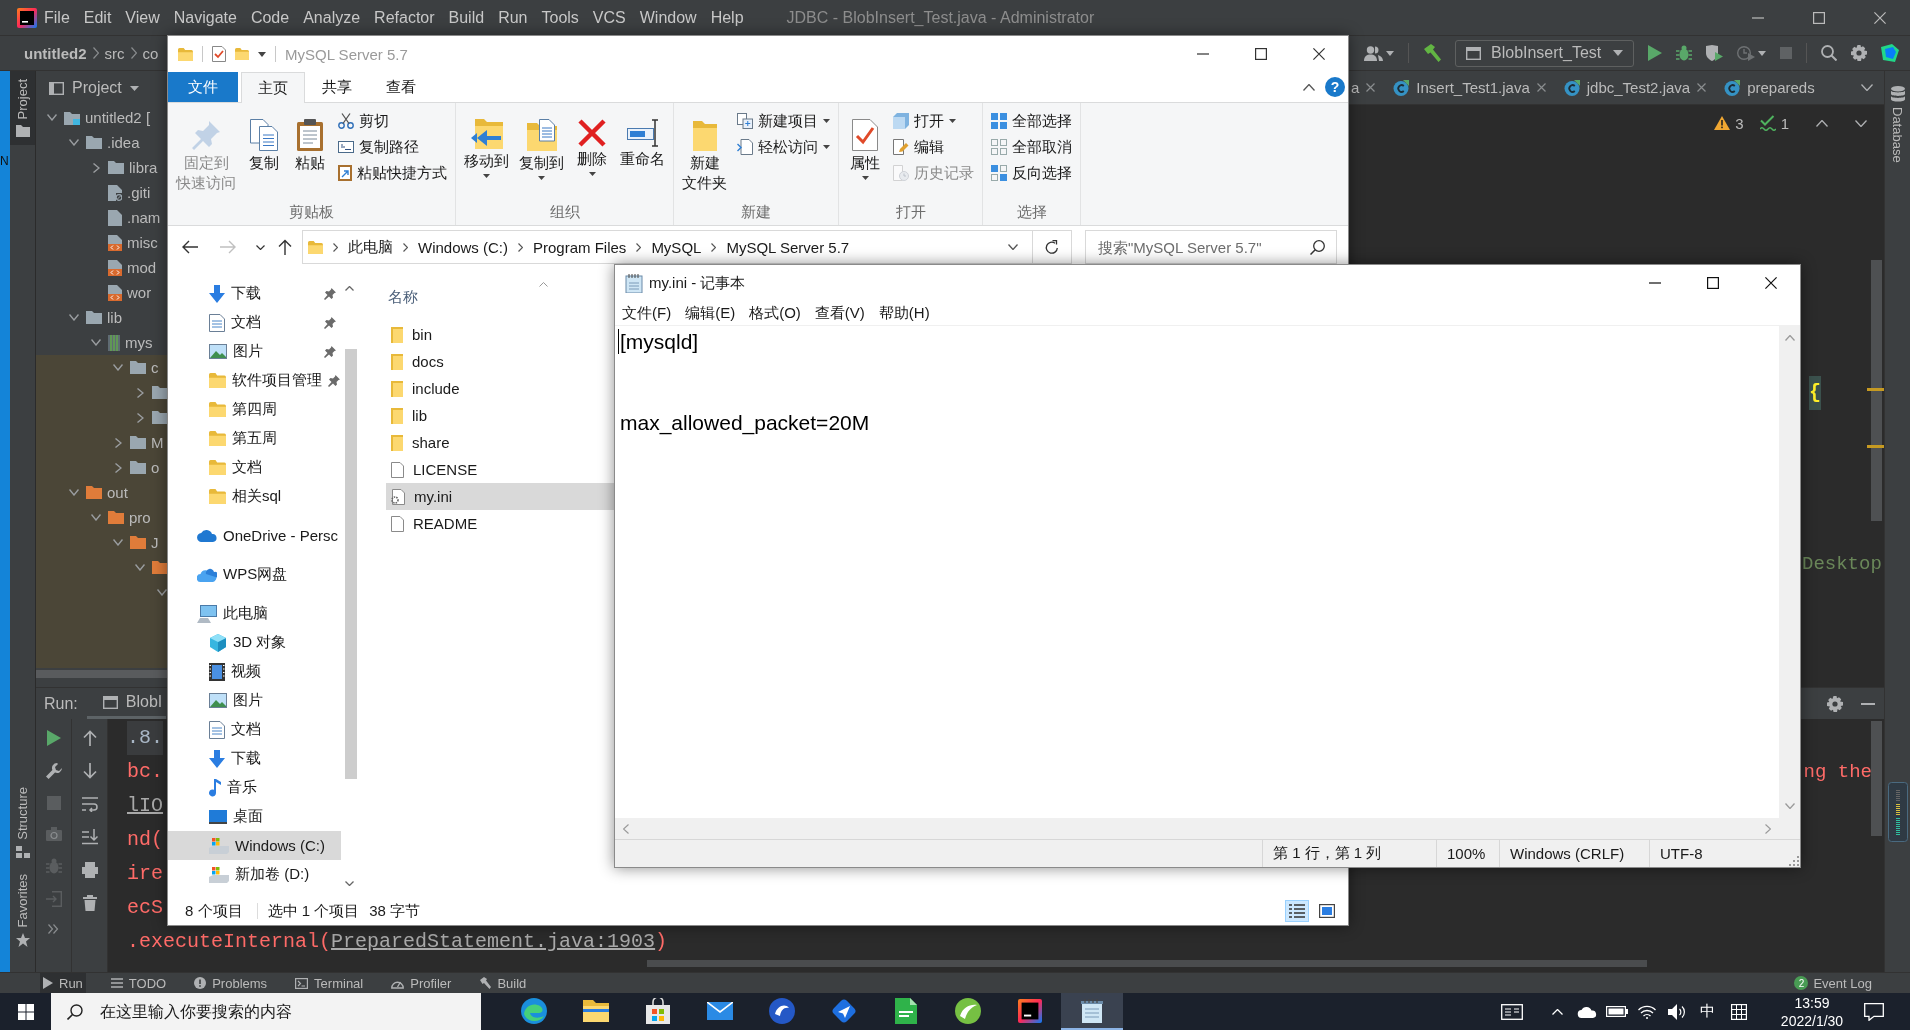 This screenshot has width=1910, height=1030. I want to click on grid-box-icon, so click(1739, 1011).